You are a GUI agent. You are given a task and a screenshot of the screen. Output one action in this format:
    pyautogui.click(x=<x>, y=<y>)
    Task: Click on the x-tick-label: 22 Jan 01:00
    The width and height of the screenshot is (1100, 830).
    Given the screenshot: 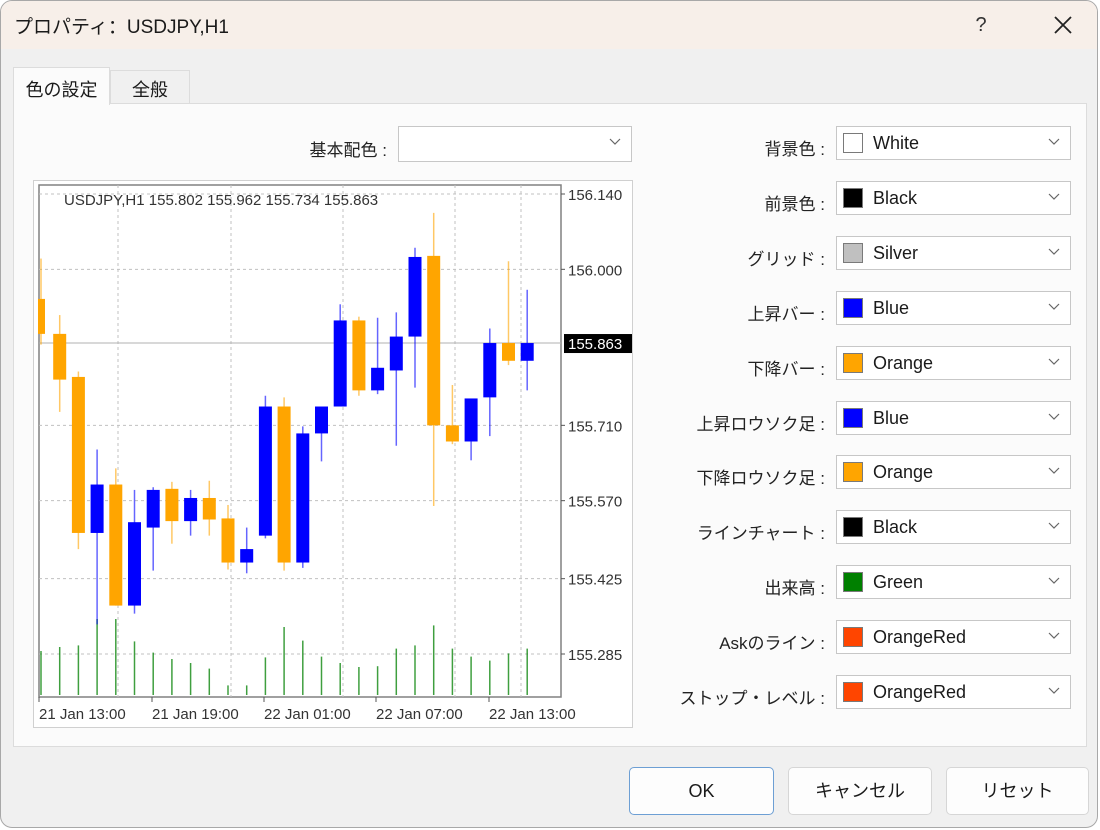 What is the action you would take?
    pyautogui.click(x=307, y=714)
    